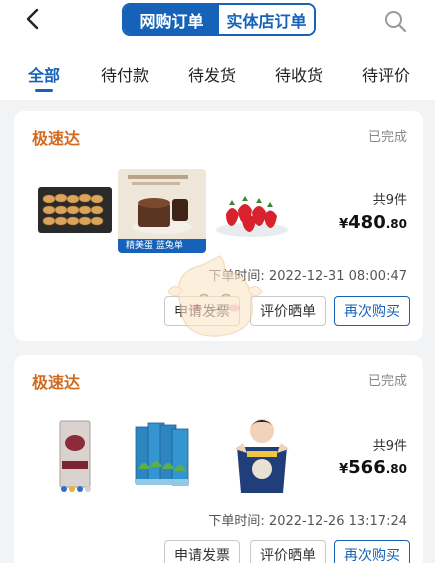 Image resolution: width=435 pixels, height=563 pixels. What do you see at coordinates (33, 19) in the screenshot?
I see `chevron-left-icon` at bounding box center [33, 19].